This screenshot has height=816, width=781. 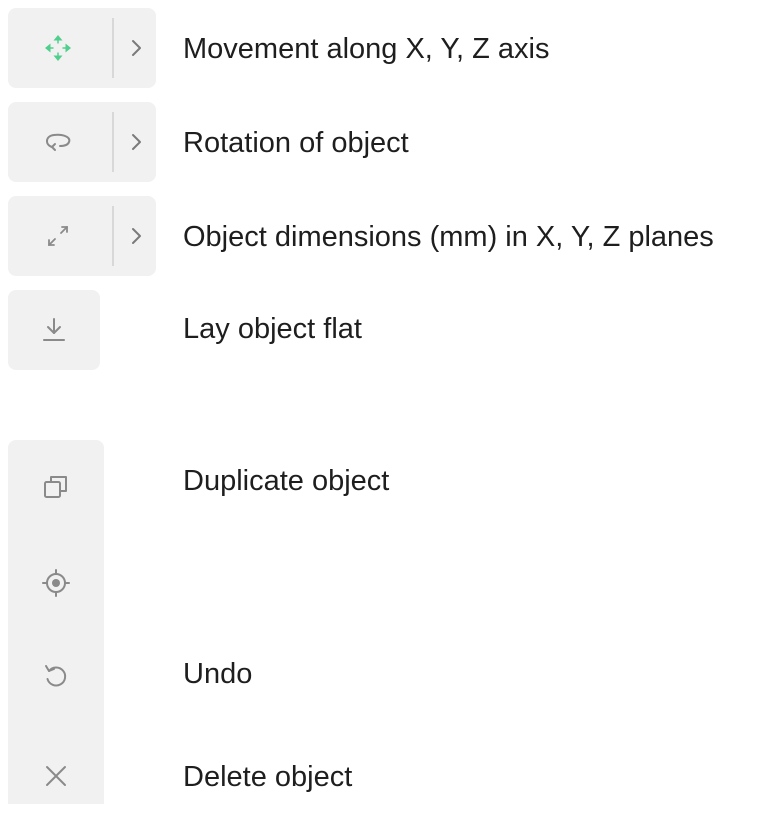 I want to click on rotate-tool-group, so click(x=82, y=142).